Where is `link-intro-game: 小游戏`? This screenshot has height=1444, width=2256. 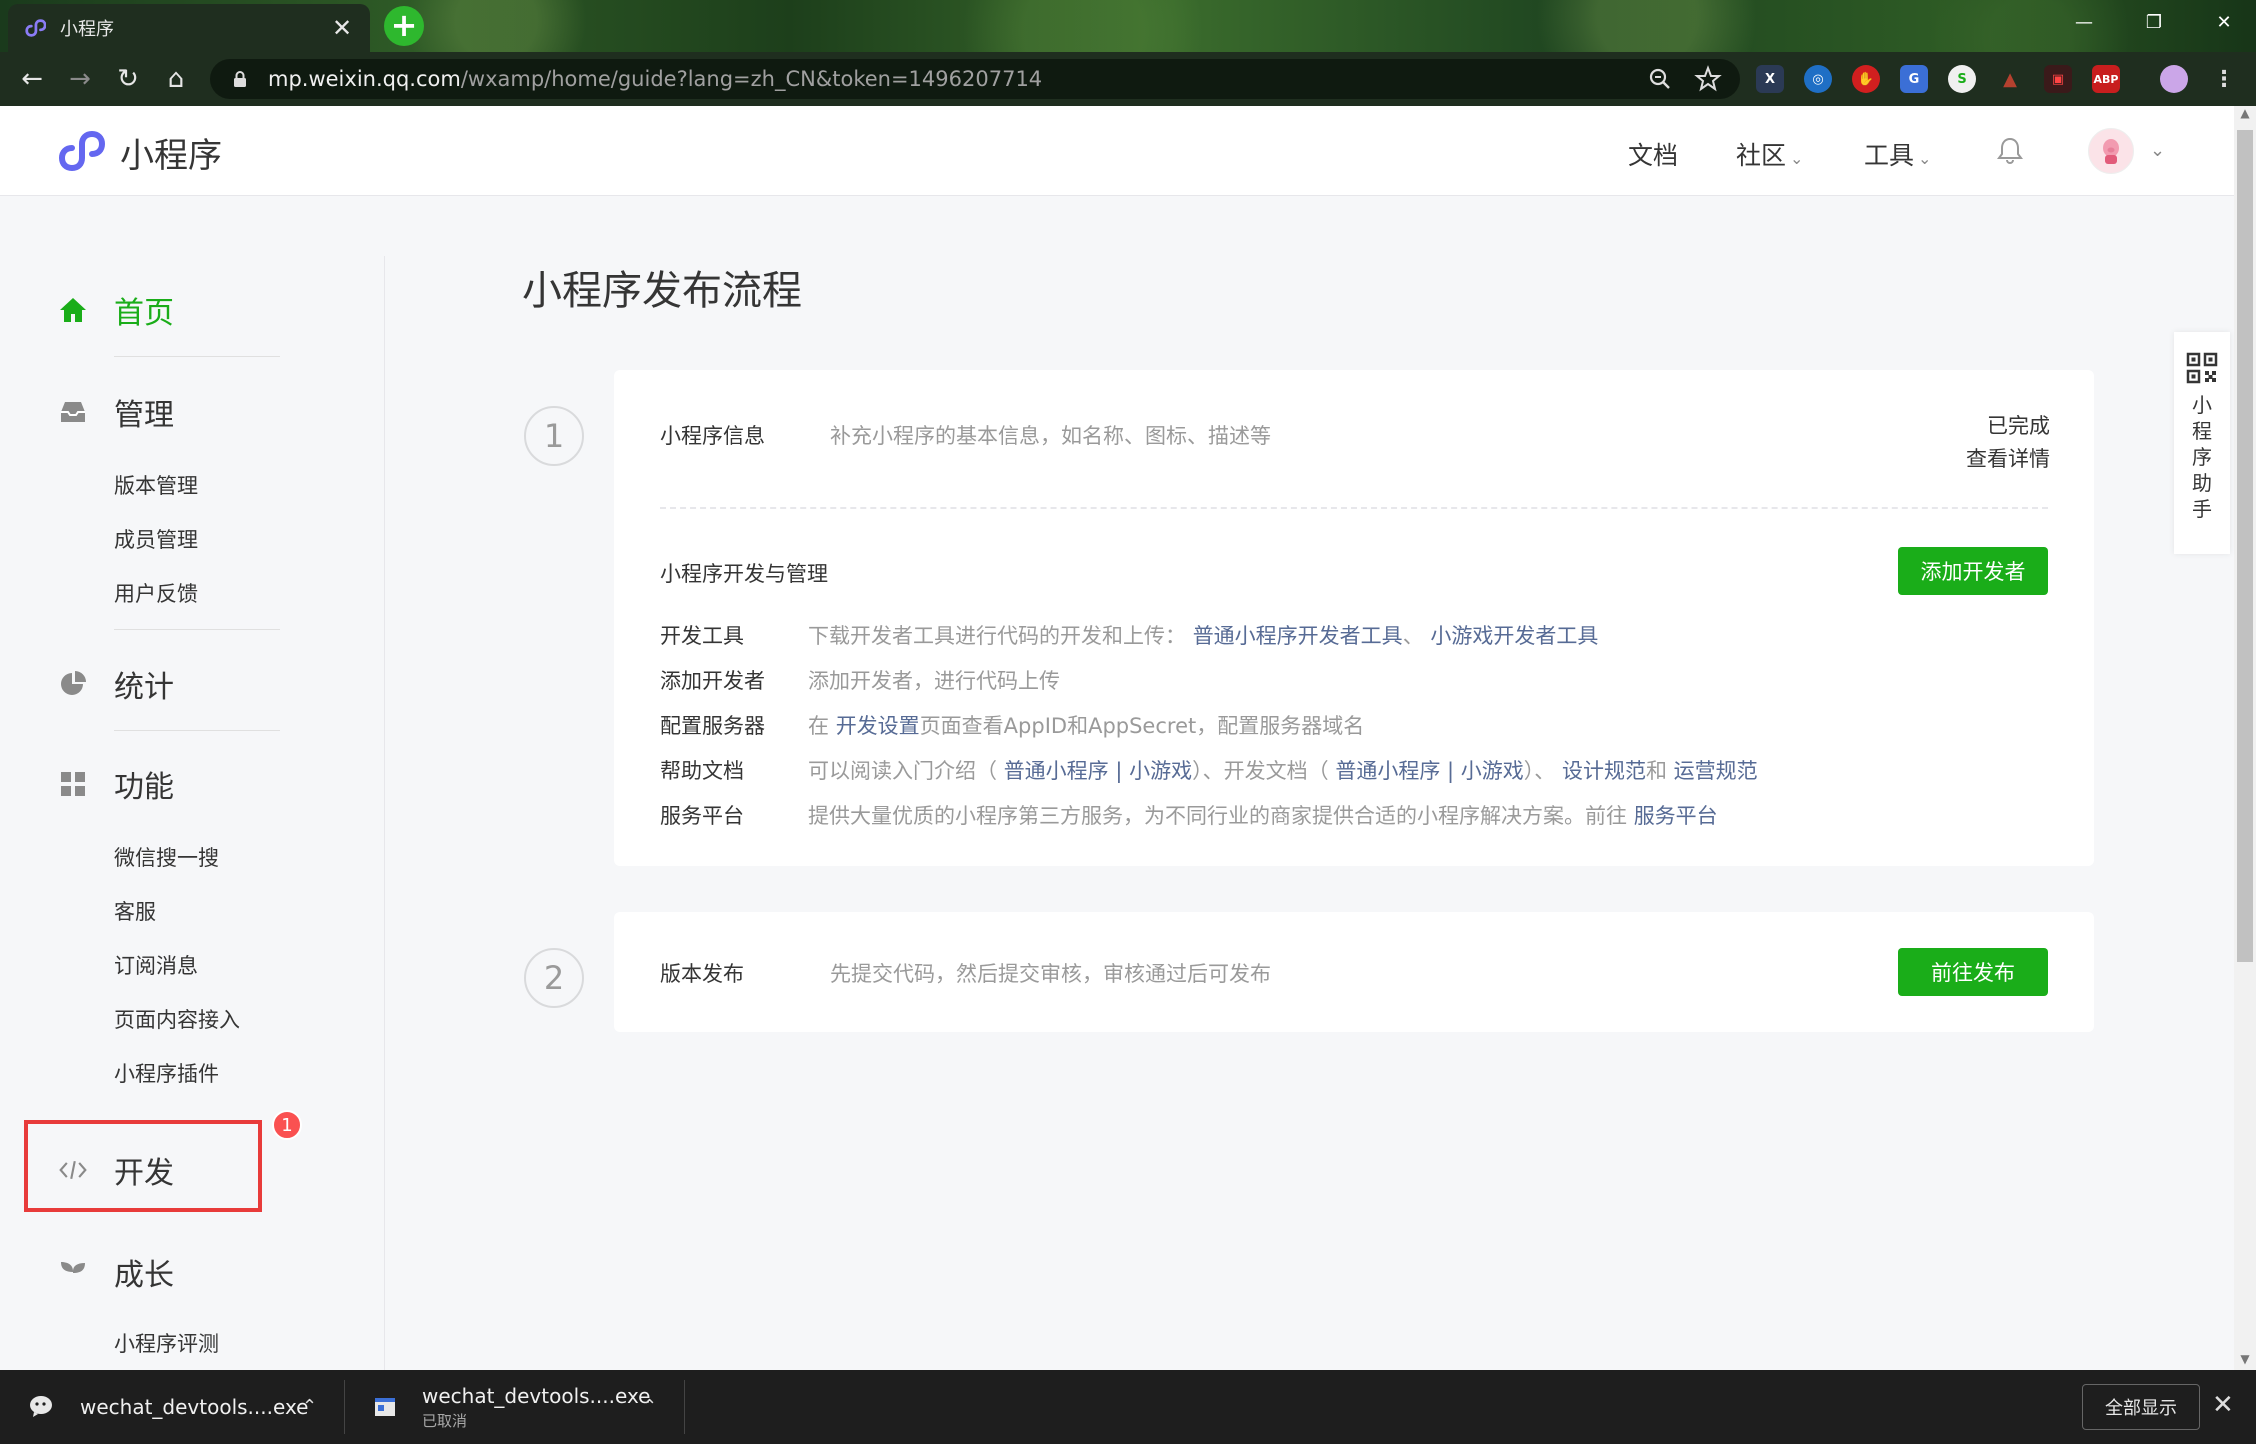
link-intro-game: 小游戏 is located at coordinates (1160, 771).